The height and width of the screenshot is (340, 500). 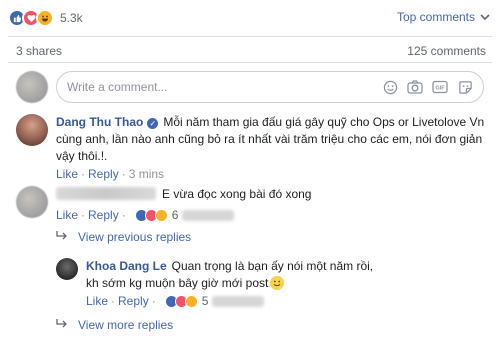 What do you see at coordinates (71, 18) in the screenshot?
I see `reaction-count: 5.3k` at bounding box center [71, 18].